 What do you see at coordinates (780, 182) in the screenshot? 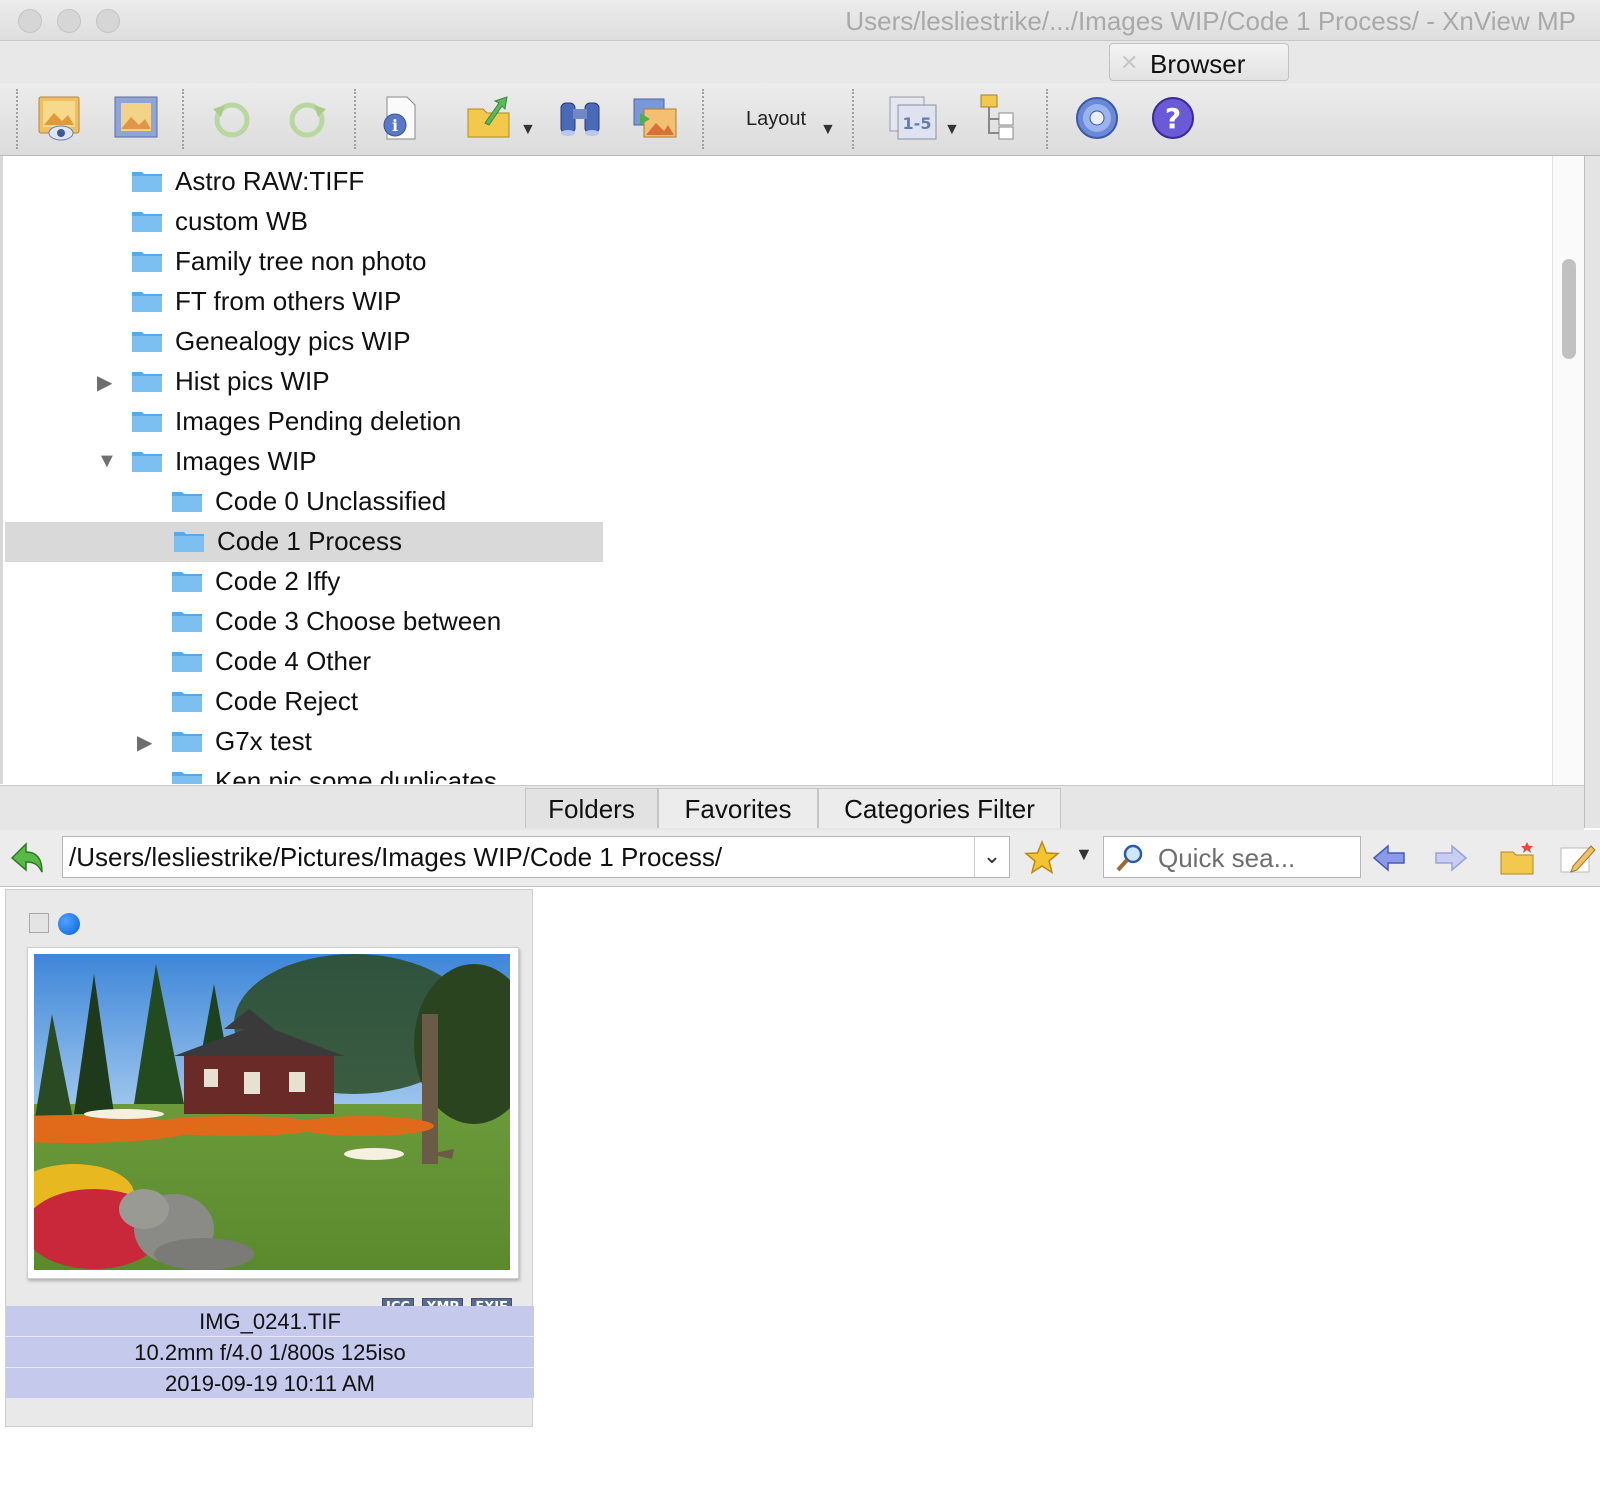
I see `tree-item: Astro RAW:TIFF` at bounding box center [780, 182].